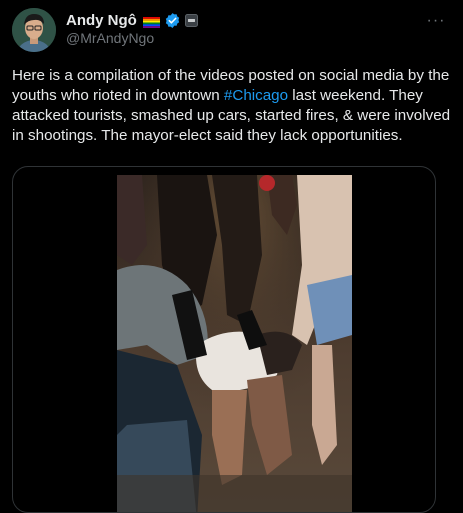 The height and width of the screenshot is (513, 463). What do you see at coordinates (110, 38) in the screenshot?
I see `author-handle: @MrAndyNgo` at bounding box center [110, 38].